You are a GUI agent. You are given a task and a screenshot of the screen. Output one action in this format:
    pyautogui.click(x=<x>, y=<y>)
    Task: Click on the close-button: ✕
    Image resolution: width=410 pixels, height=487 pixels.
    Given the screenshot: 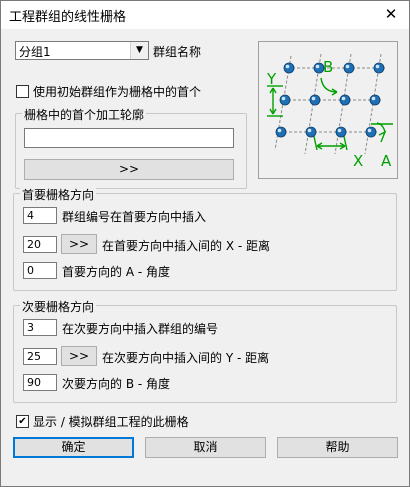 What is the action you would take?
    pyautogui.click(x=391, y=15)
    